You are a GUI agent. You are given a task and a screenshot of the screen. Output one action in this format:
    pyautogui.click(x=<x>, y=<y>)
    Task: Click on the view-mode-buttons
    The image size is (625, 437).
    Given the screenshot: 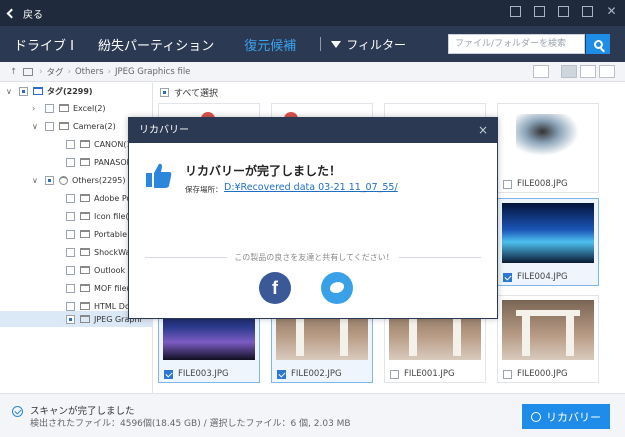 What is the action you would take?
    pyautogui.click(x=588, y=71)
    